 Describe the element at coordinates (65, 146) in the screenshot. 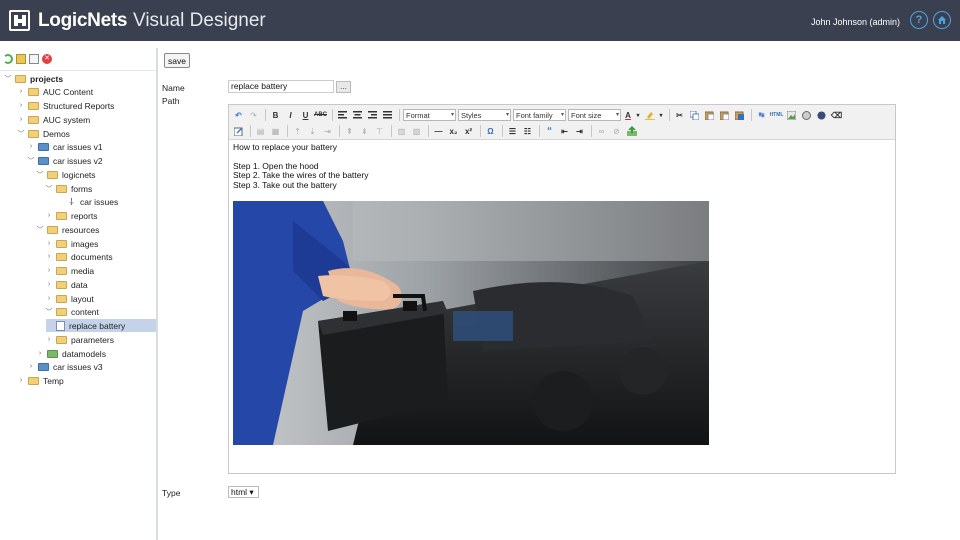

I see `tree-item-car-issues-v1: › car issues v1` at that location.